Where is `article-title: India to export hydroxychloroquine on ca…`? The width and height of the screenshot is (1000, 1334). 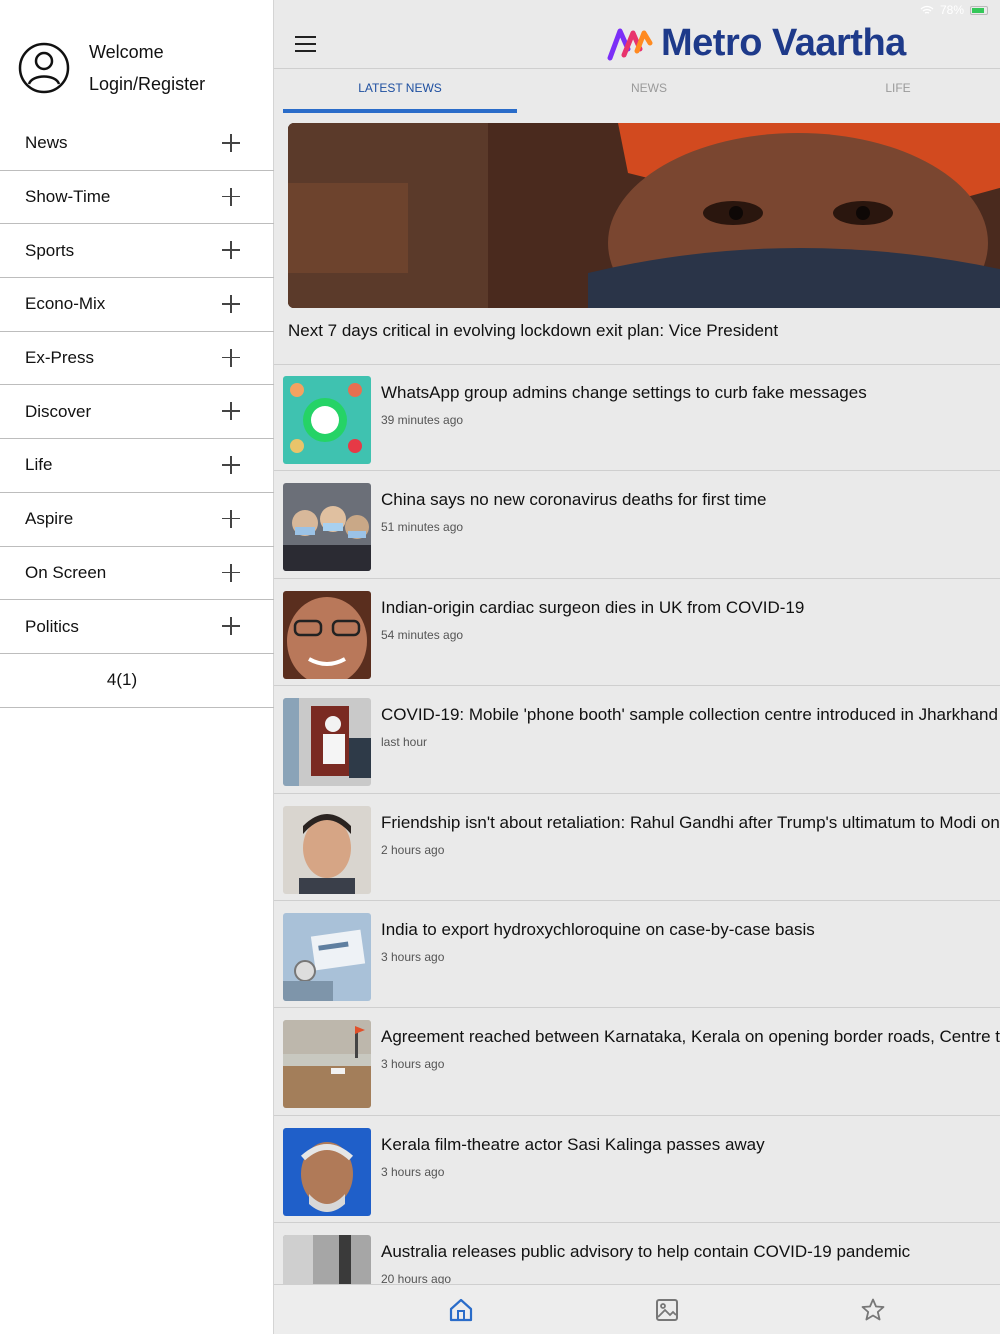 article-title: India to export hydroxychloroquine on ca… is located at coordinates (598, 929).